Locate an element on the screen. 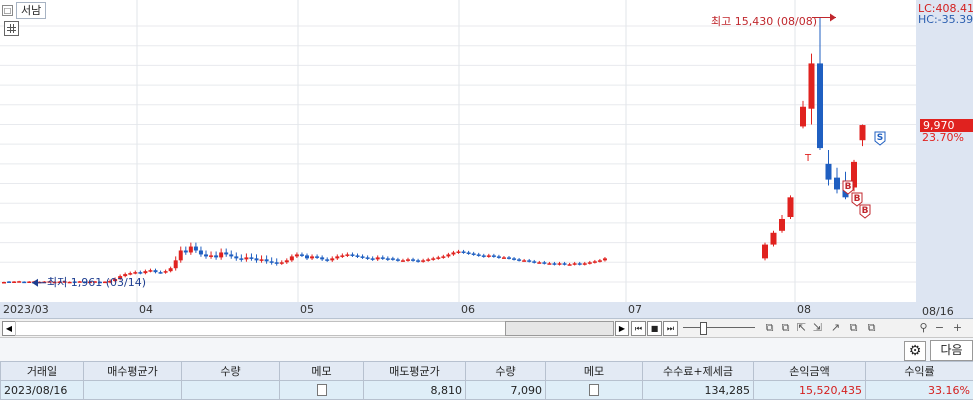 This screenshot has height=400, width=973. col-header: 수수료+제세금 is located at coordinates (698, 371).